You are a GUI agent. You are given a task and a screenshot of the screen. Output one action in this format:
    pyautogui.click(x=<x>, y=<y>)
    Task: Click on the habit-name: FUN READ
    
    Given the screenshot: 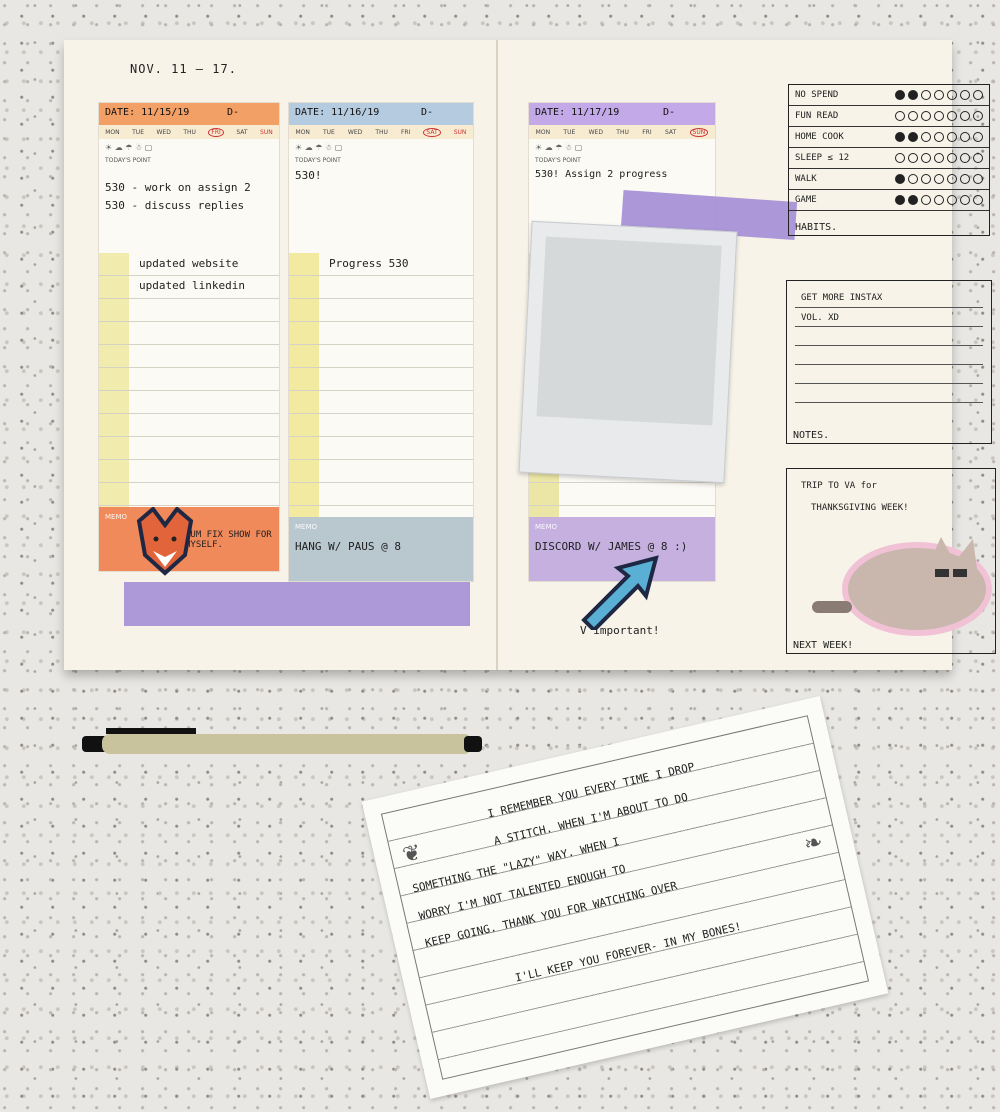 What is the action you would take?
    pyautogui.click(x=817, y=116)
    